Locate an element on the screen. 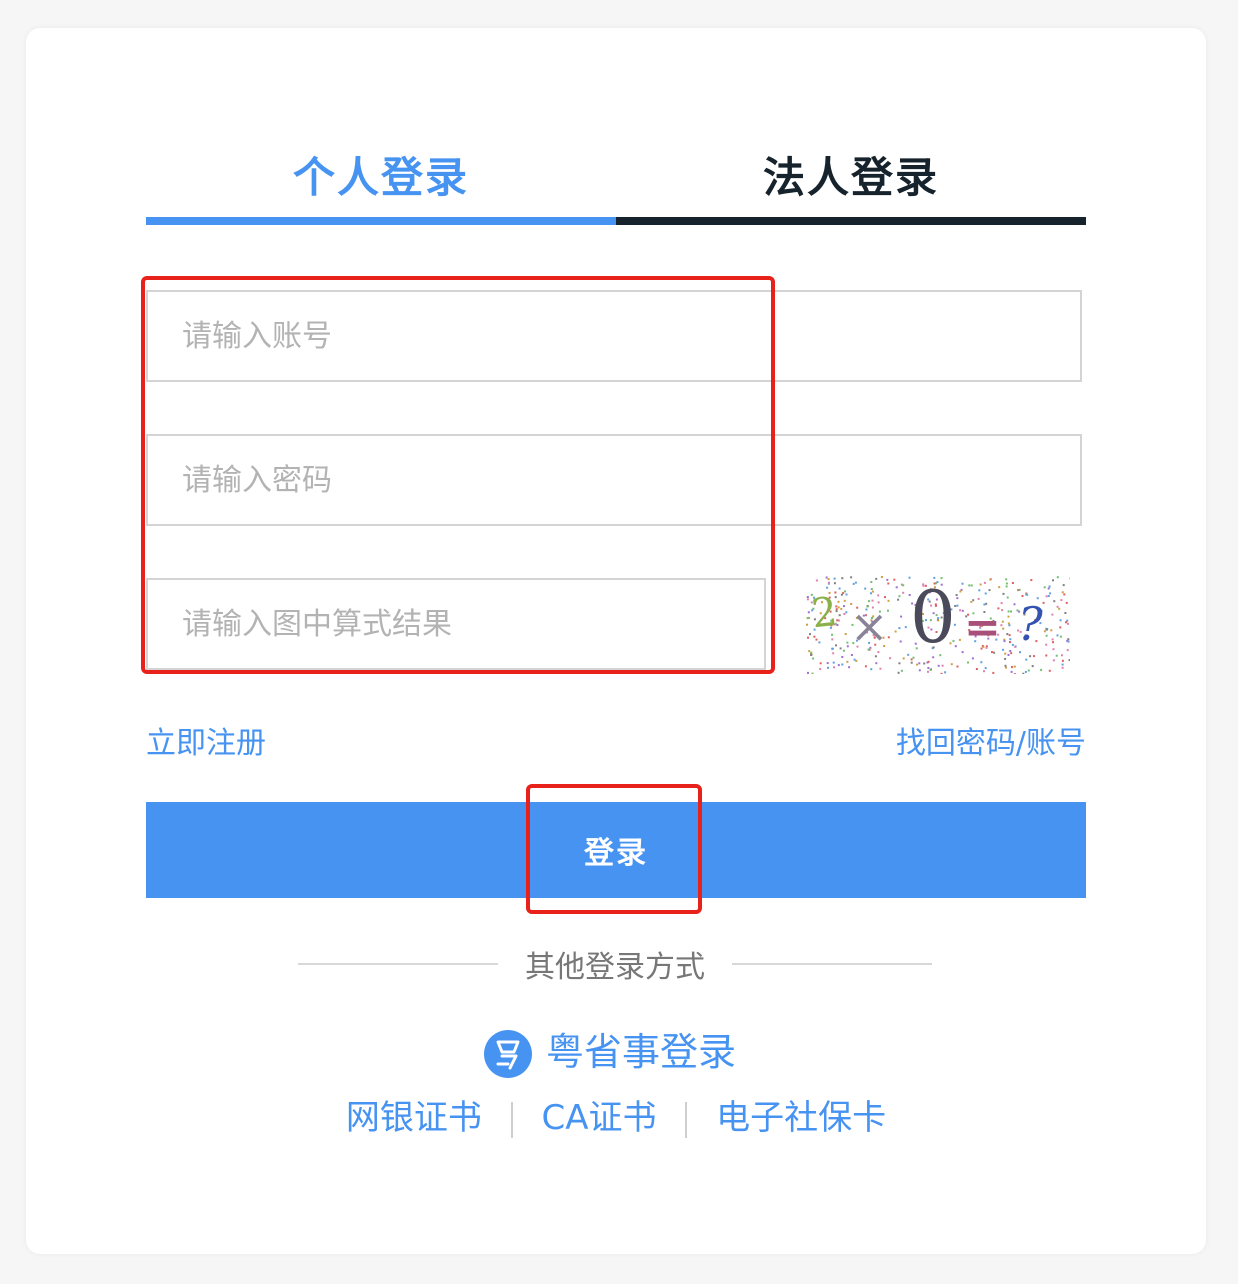 The height and width of the screenshot is (1284, 1238). other-login-methods: 网银证书 CA证书 电子社保卡 is located at coordinates (616, 1118).